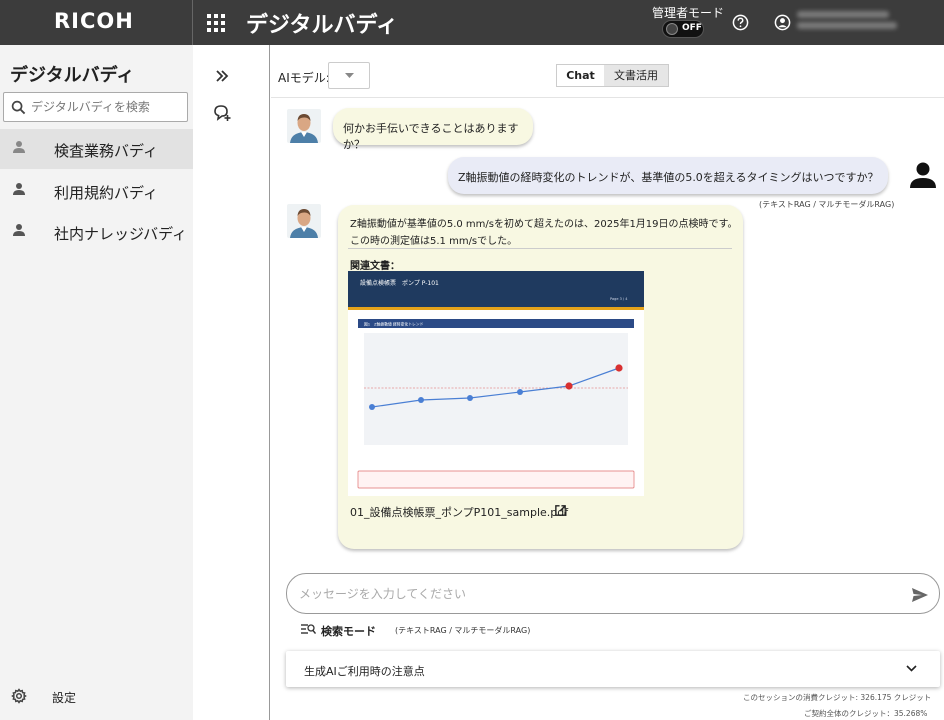  Describe the element at coordinates (399, 283) in the screenshot. I see `doc-title: 設備点検帳票 ポンプ P-101` at that location.